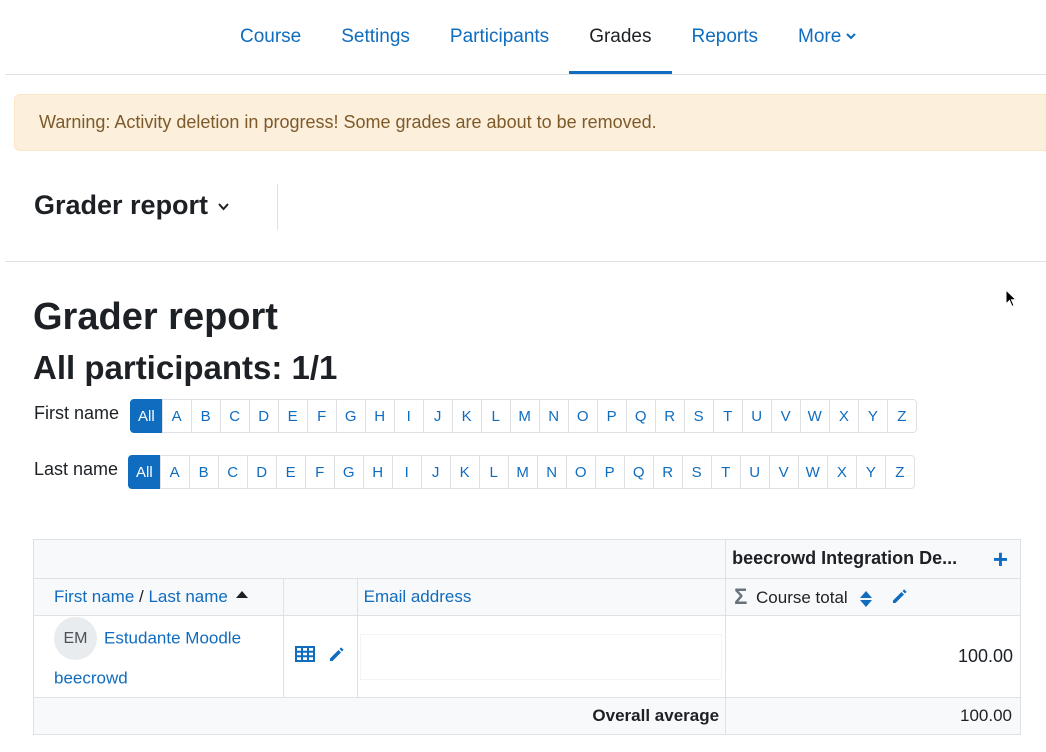  I want to click on tab-label: Settings, so click(375, 36).